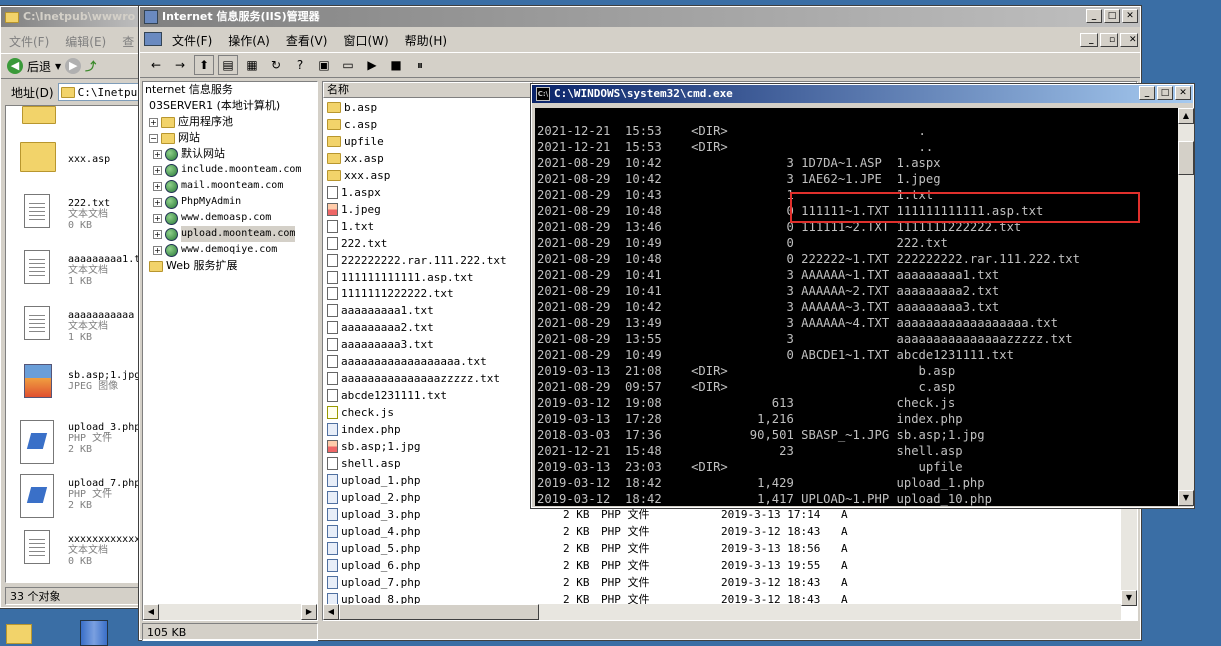 The width and height of the screenshot is (1221, 646). Describe the element at coordinates (193, 266) in the screenshot. I see `tree-web-ext: Web 服务扩展` at that location.